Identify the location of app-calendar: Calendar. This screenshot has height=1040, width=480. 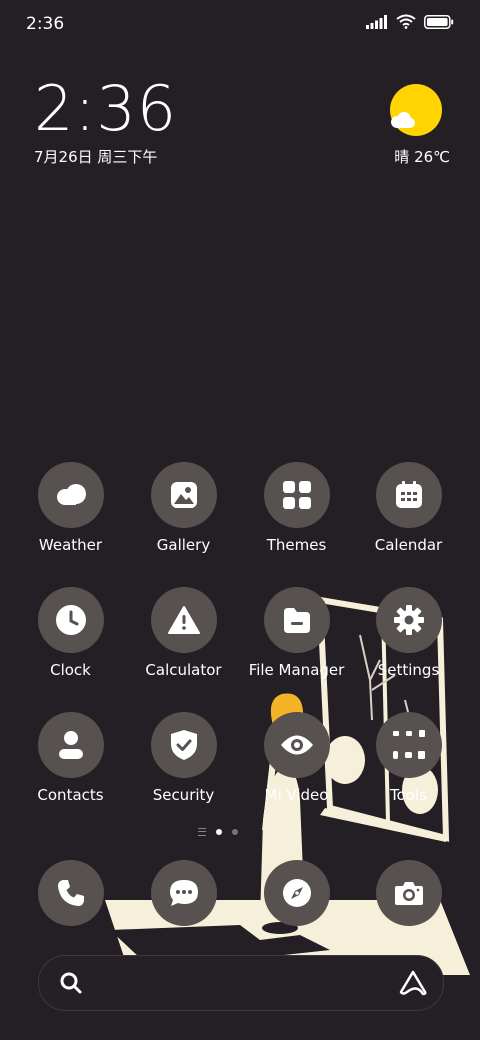
(408, 508).